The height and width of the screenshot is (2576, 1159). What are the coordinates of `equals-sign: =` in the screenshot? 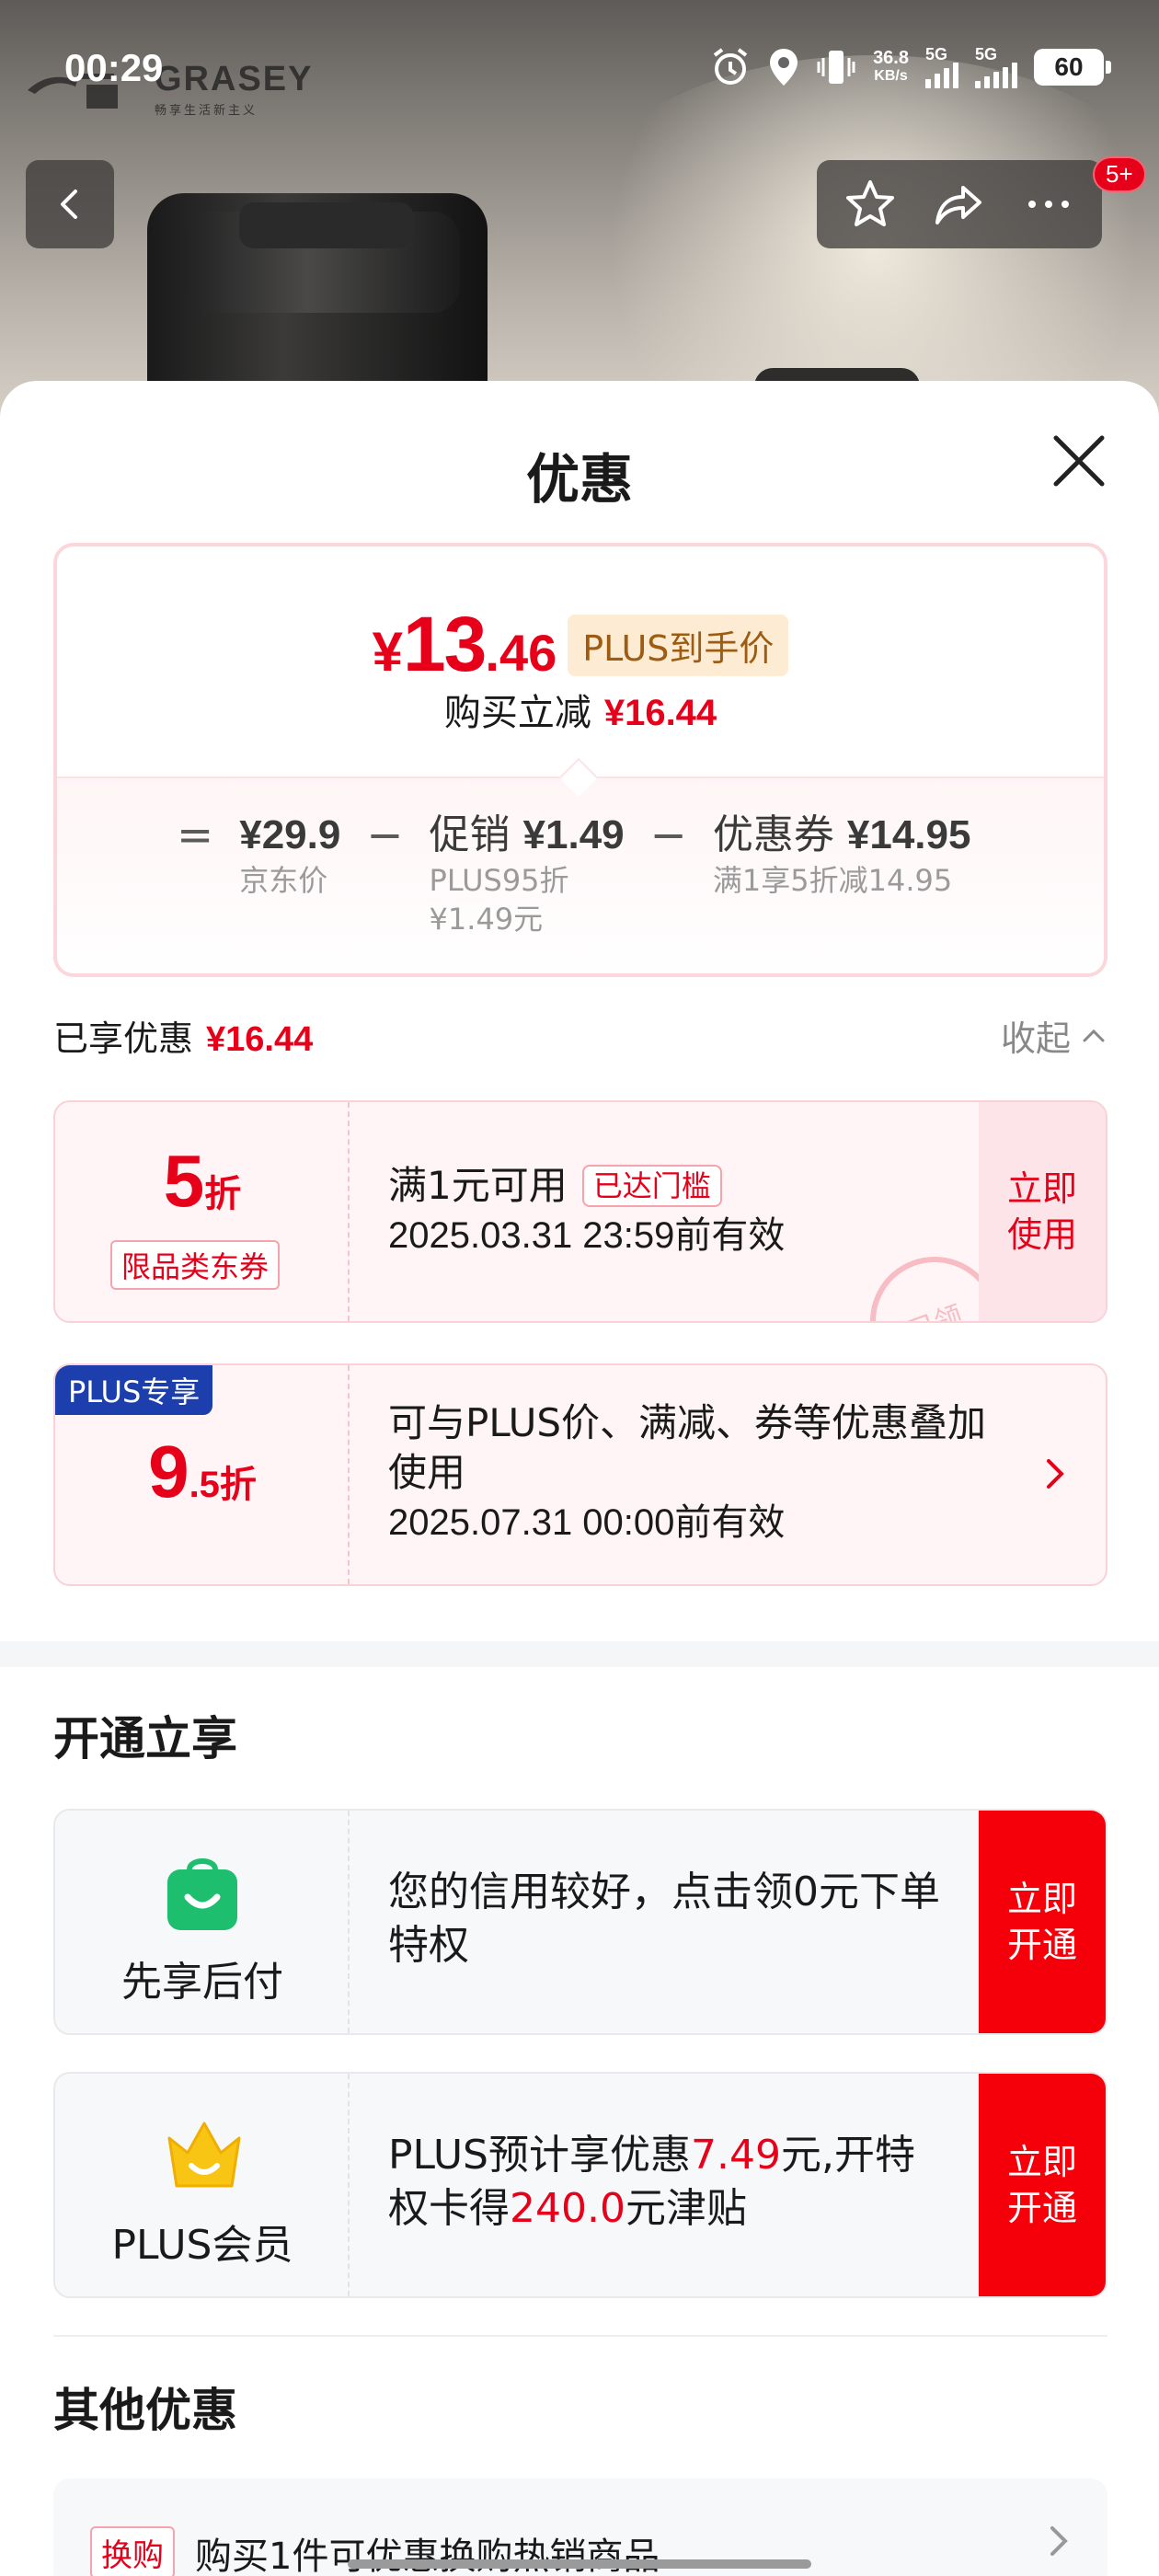 It's located at (195, 835).